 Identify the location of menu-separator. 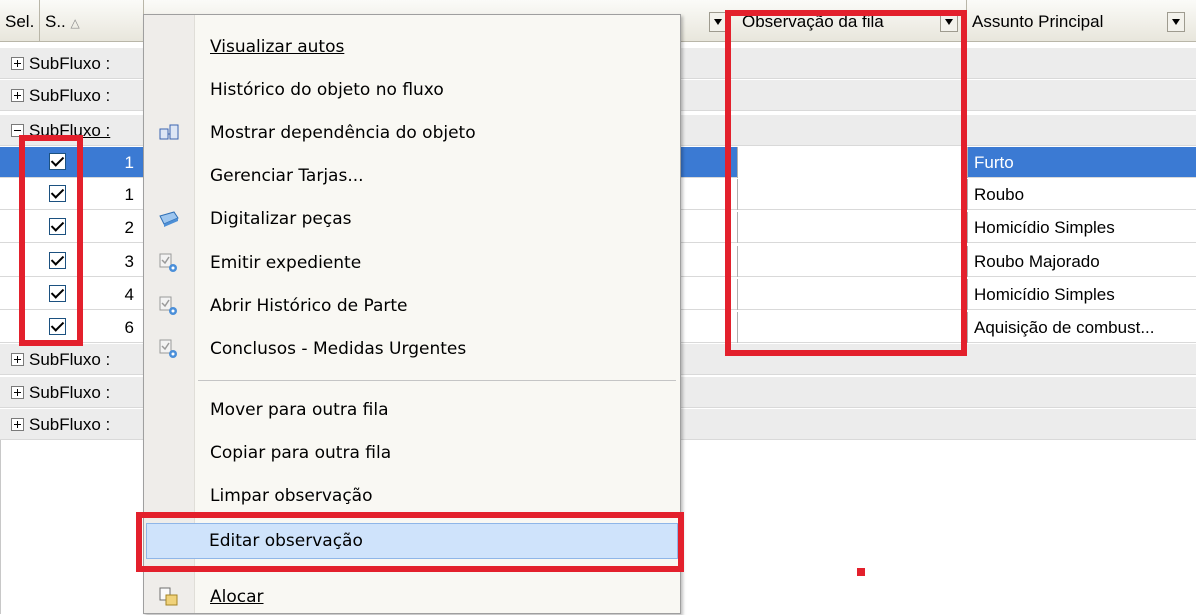
(437, 380).